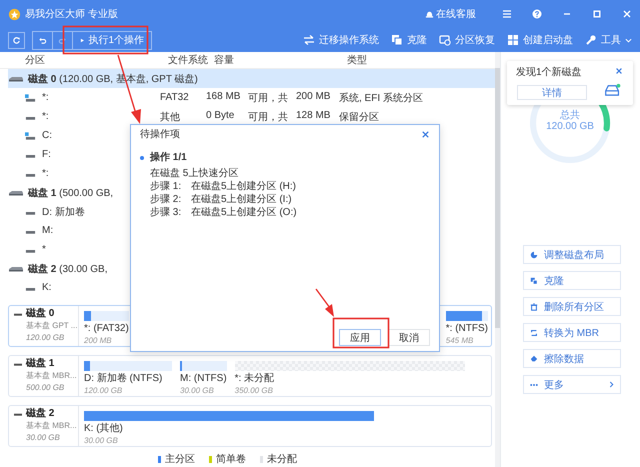 This screenshot has width=640, height=467. Describe the element at coordinates (570, 126) in the screenshot. I see `total-size: 120.00 GB` at that location.